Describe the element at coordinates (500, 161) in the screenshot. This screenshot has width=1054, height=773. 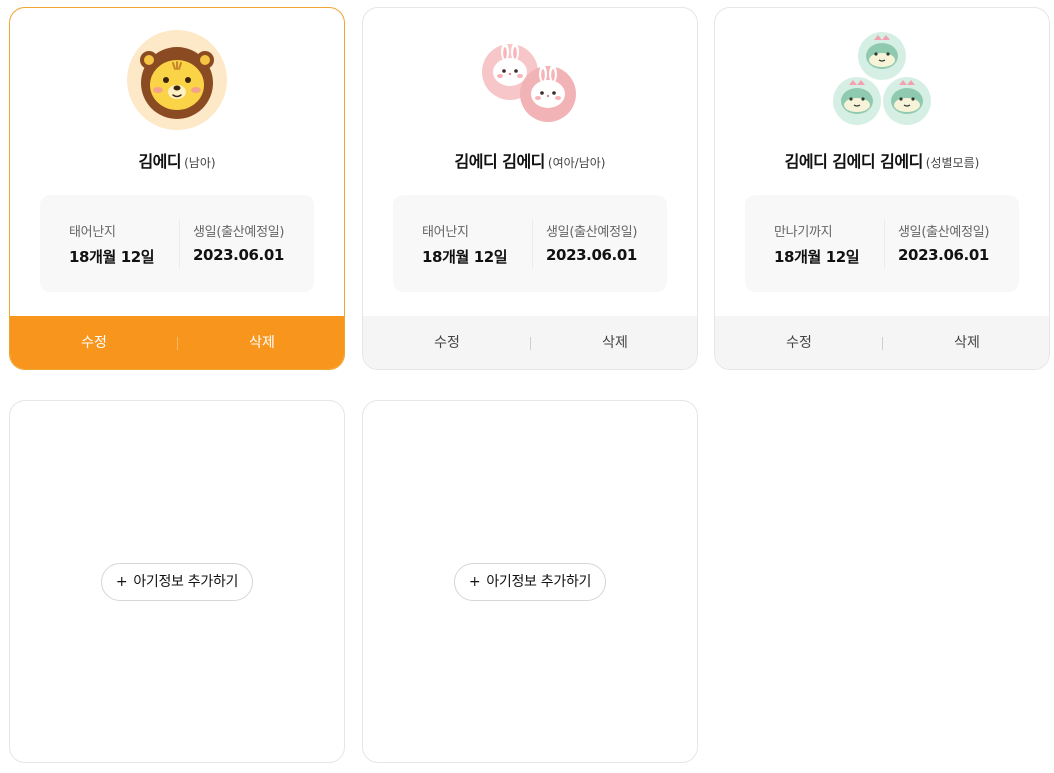
I see `baby-name: 김에디 김에디` at that location.